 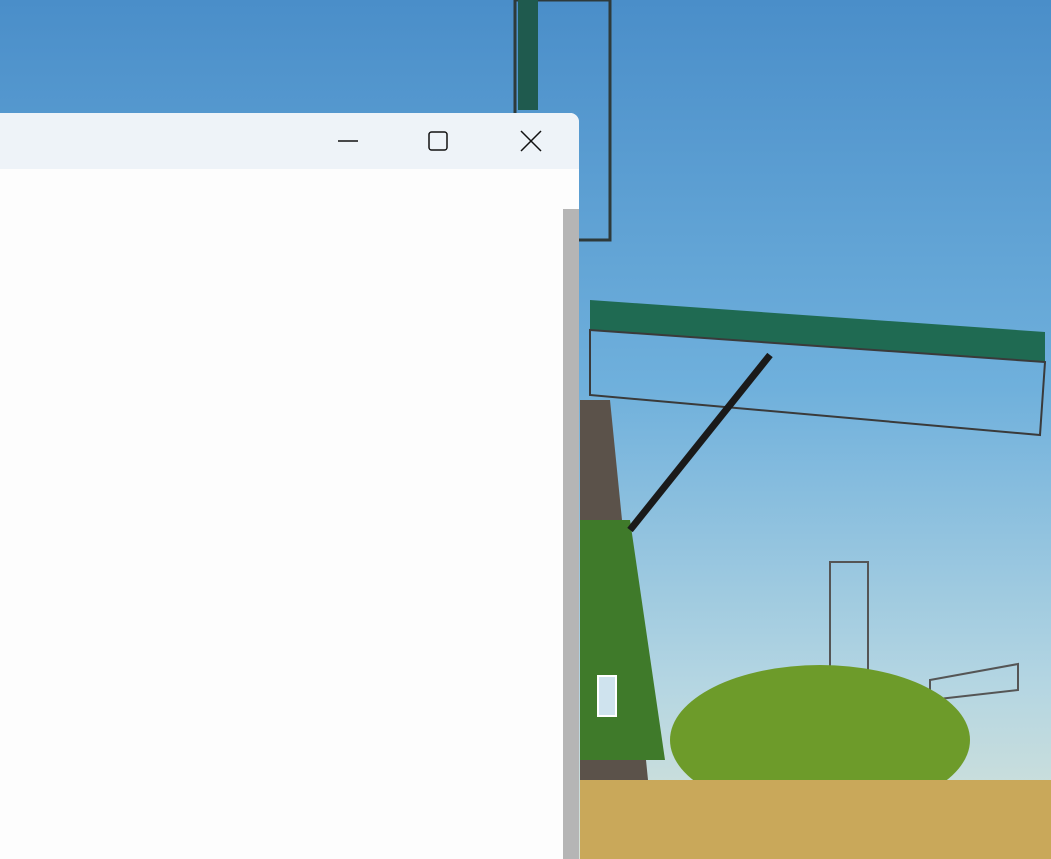 I want to click on vertical-scrollbar, so click(x=571, y=534).